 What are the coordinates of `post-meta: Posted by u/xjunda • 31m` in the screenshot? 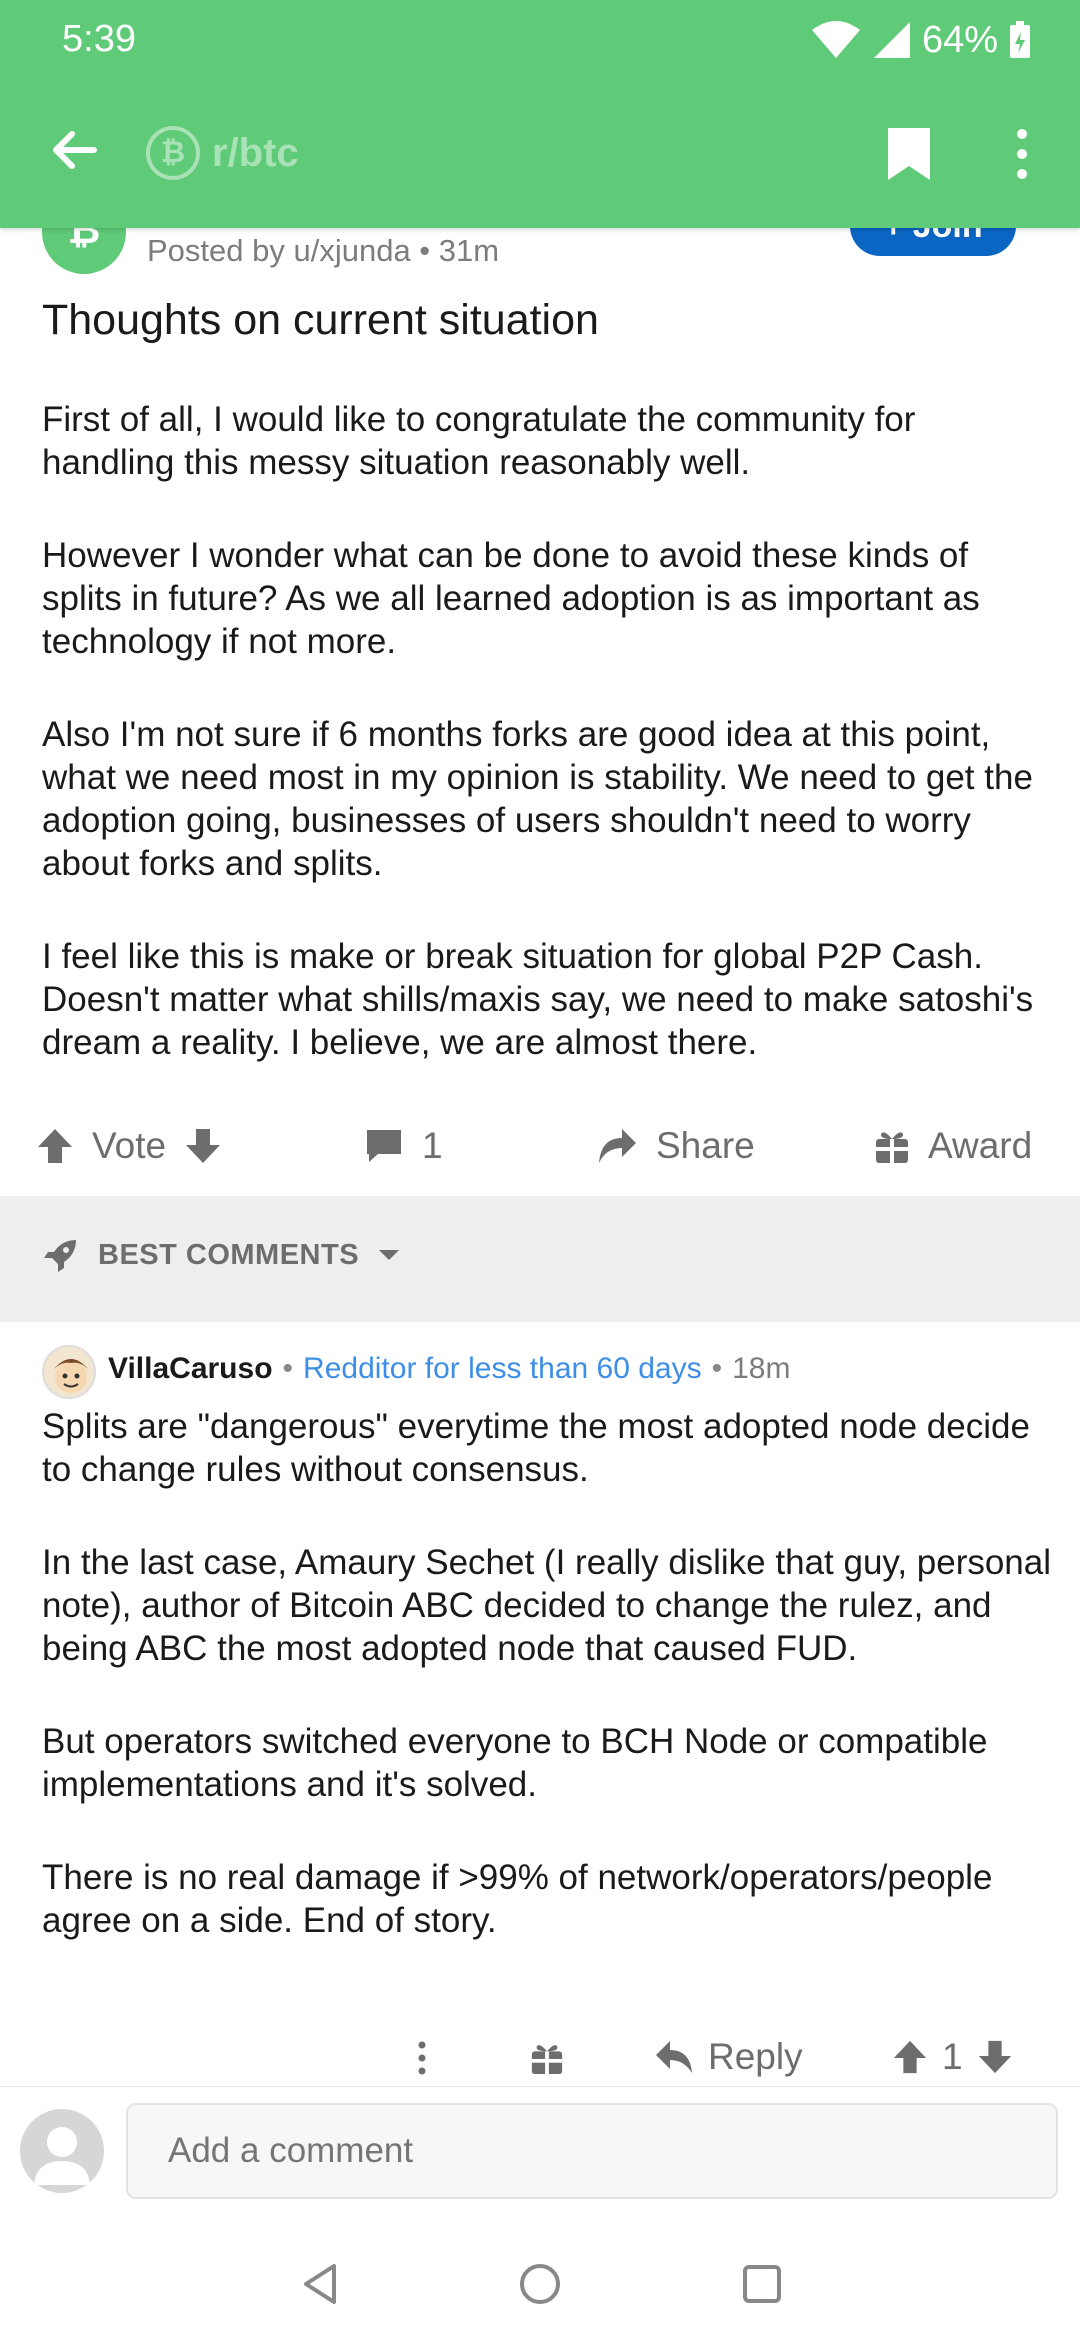 It's located at (323, 251).